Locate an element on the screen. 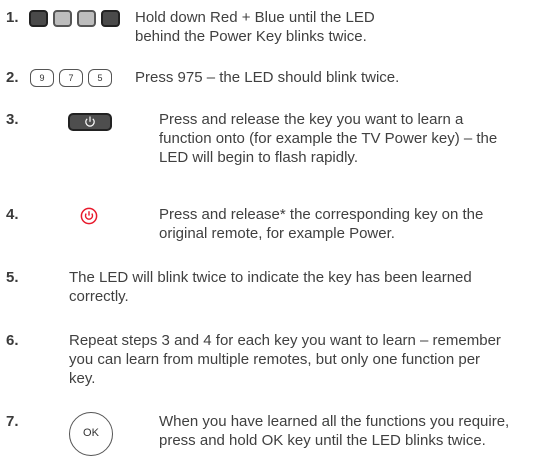 This screenshot has width=550, height=472. step-text: Press 975 – the LED should blink twice. is located at coordinates (267, 77).